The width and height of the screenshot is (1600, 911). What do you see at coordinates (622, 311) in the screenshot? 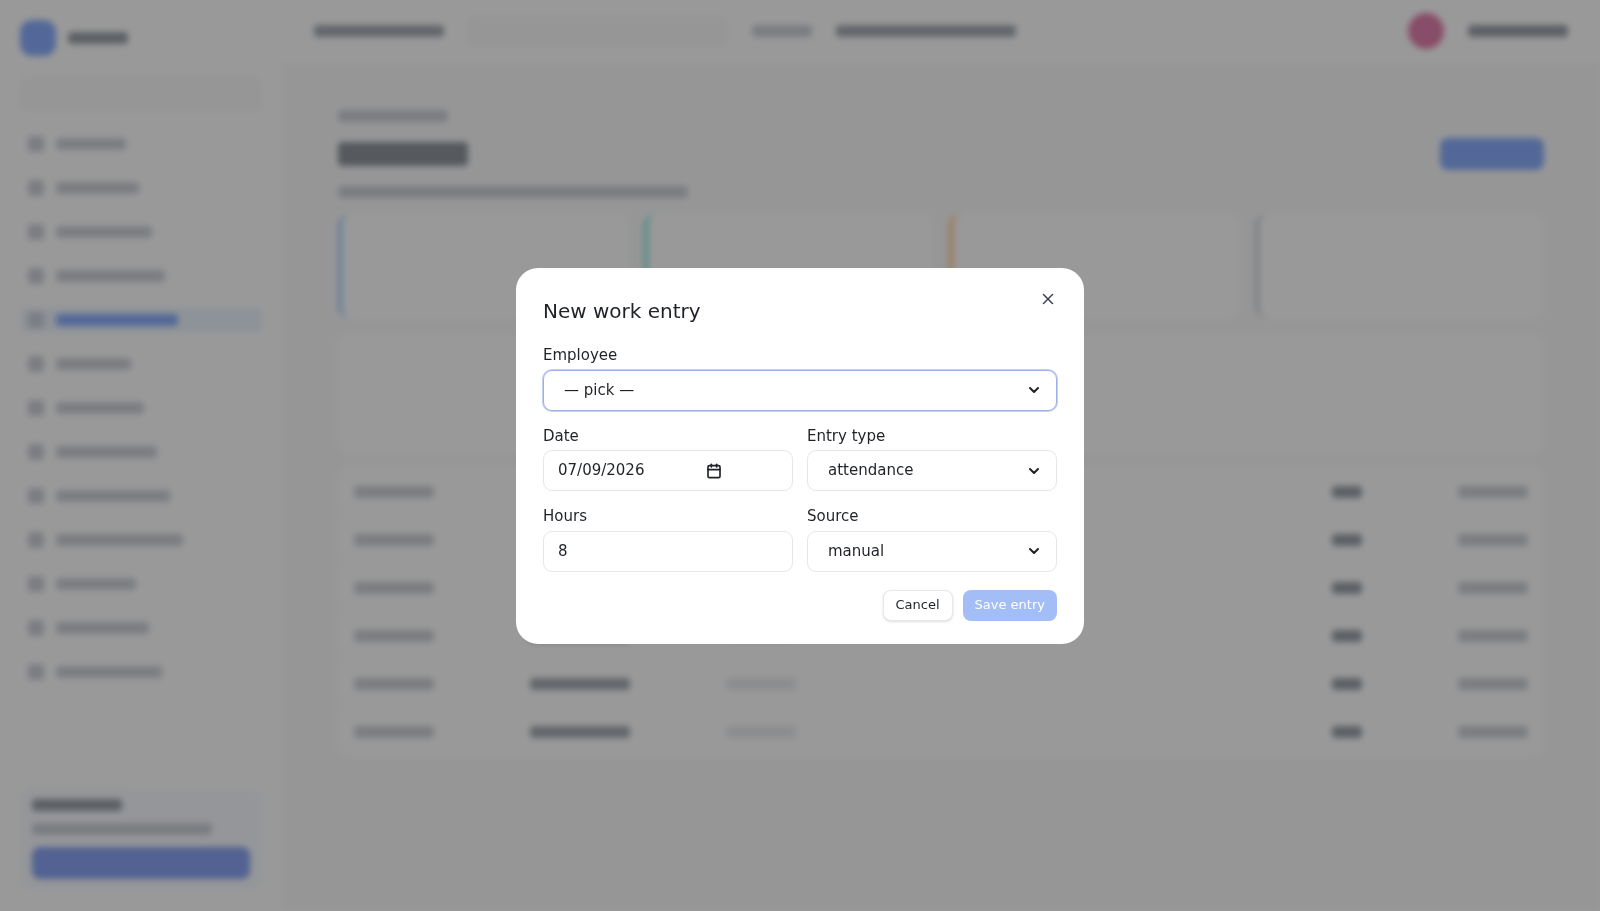
I see `dialog-title: New work entry` at bounding box center [622, 311].